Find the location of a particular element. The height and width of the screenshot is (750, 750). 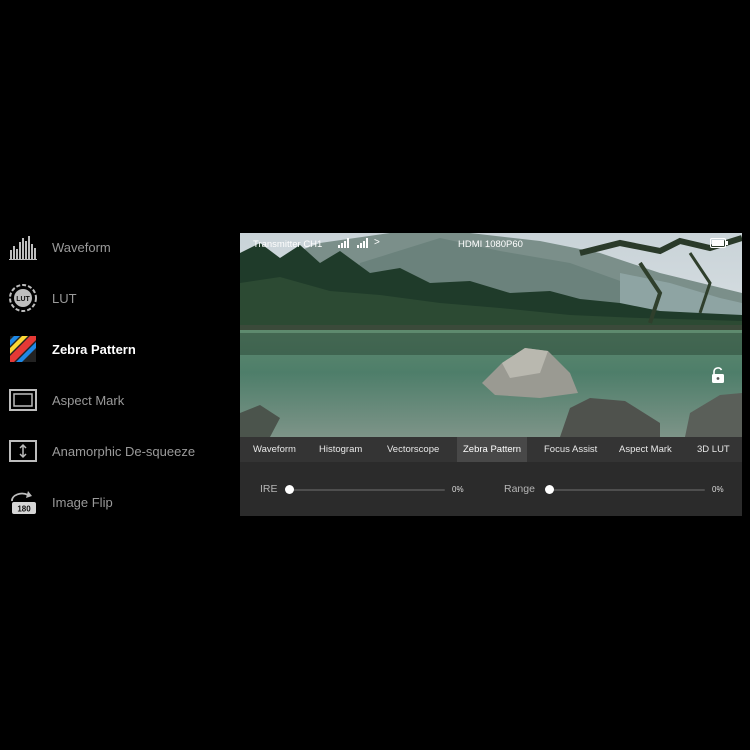

status-bar: Transmitter CH1 > HDMI 1080P60 is located at coordinates (491, 244).